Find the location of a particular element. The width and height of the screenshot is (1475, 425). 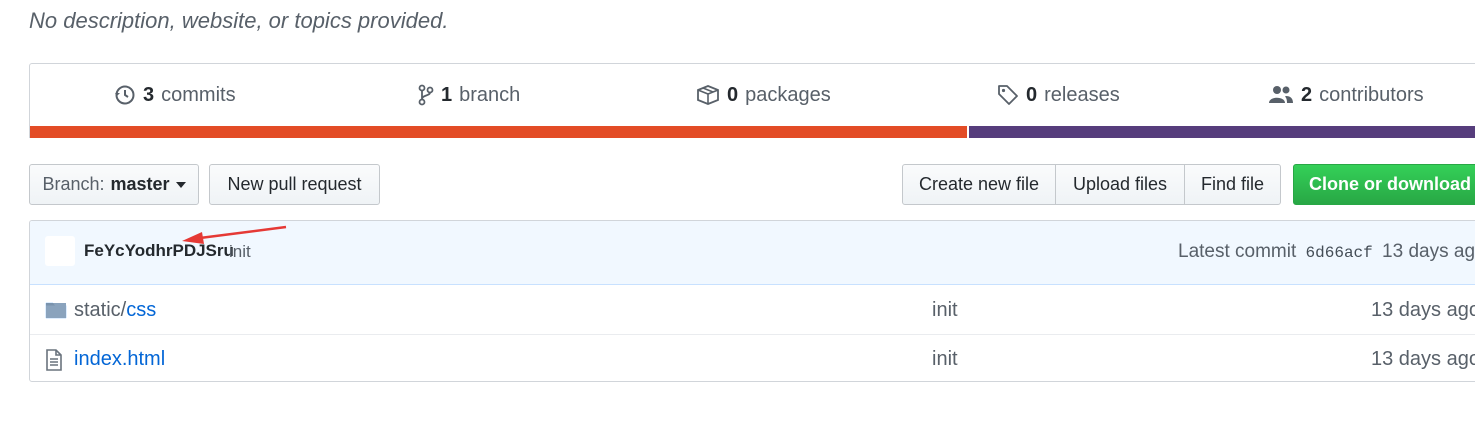

commit-meta: Latest commit 6d66acf 13 days ago is located at coordinates (1326, 252).